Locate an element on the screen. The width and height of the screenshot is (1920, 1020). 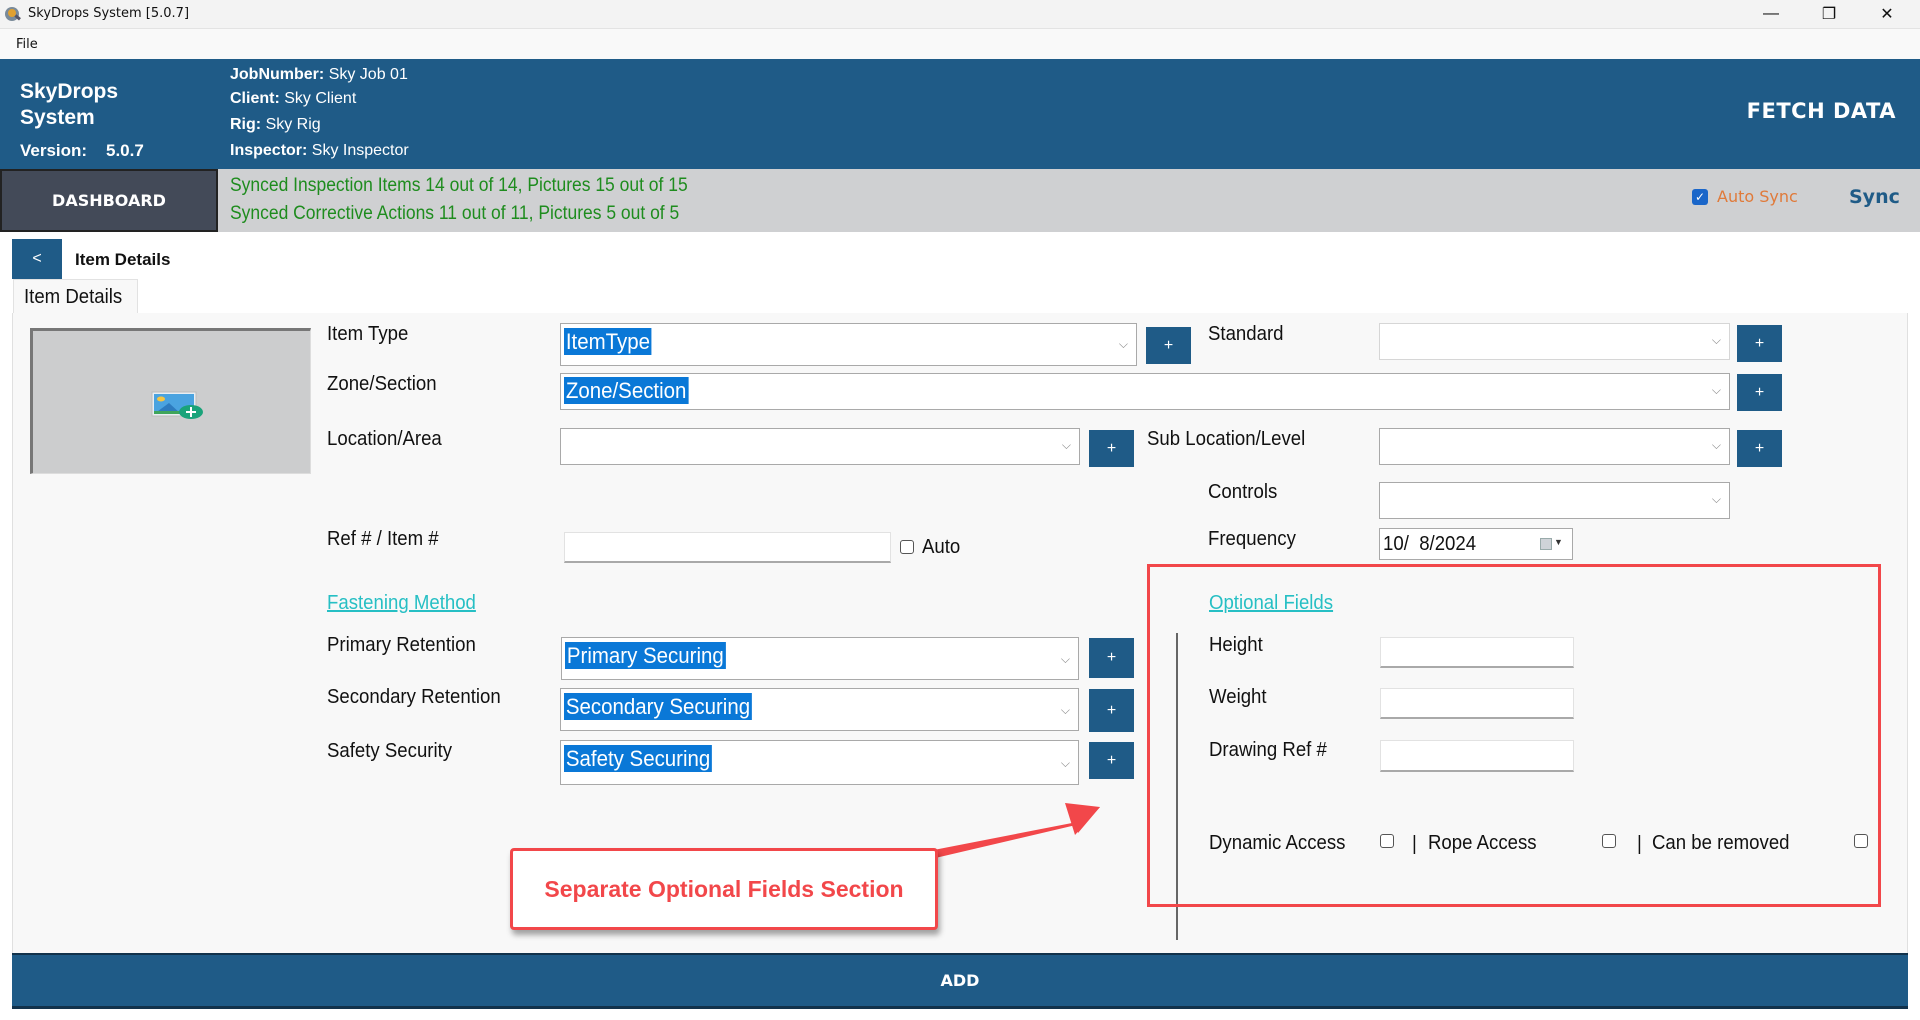
client-value: Sky Client is located at coordinates (320, 98).